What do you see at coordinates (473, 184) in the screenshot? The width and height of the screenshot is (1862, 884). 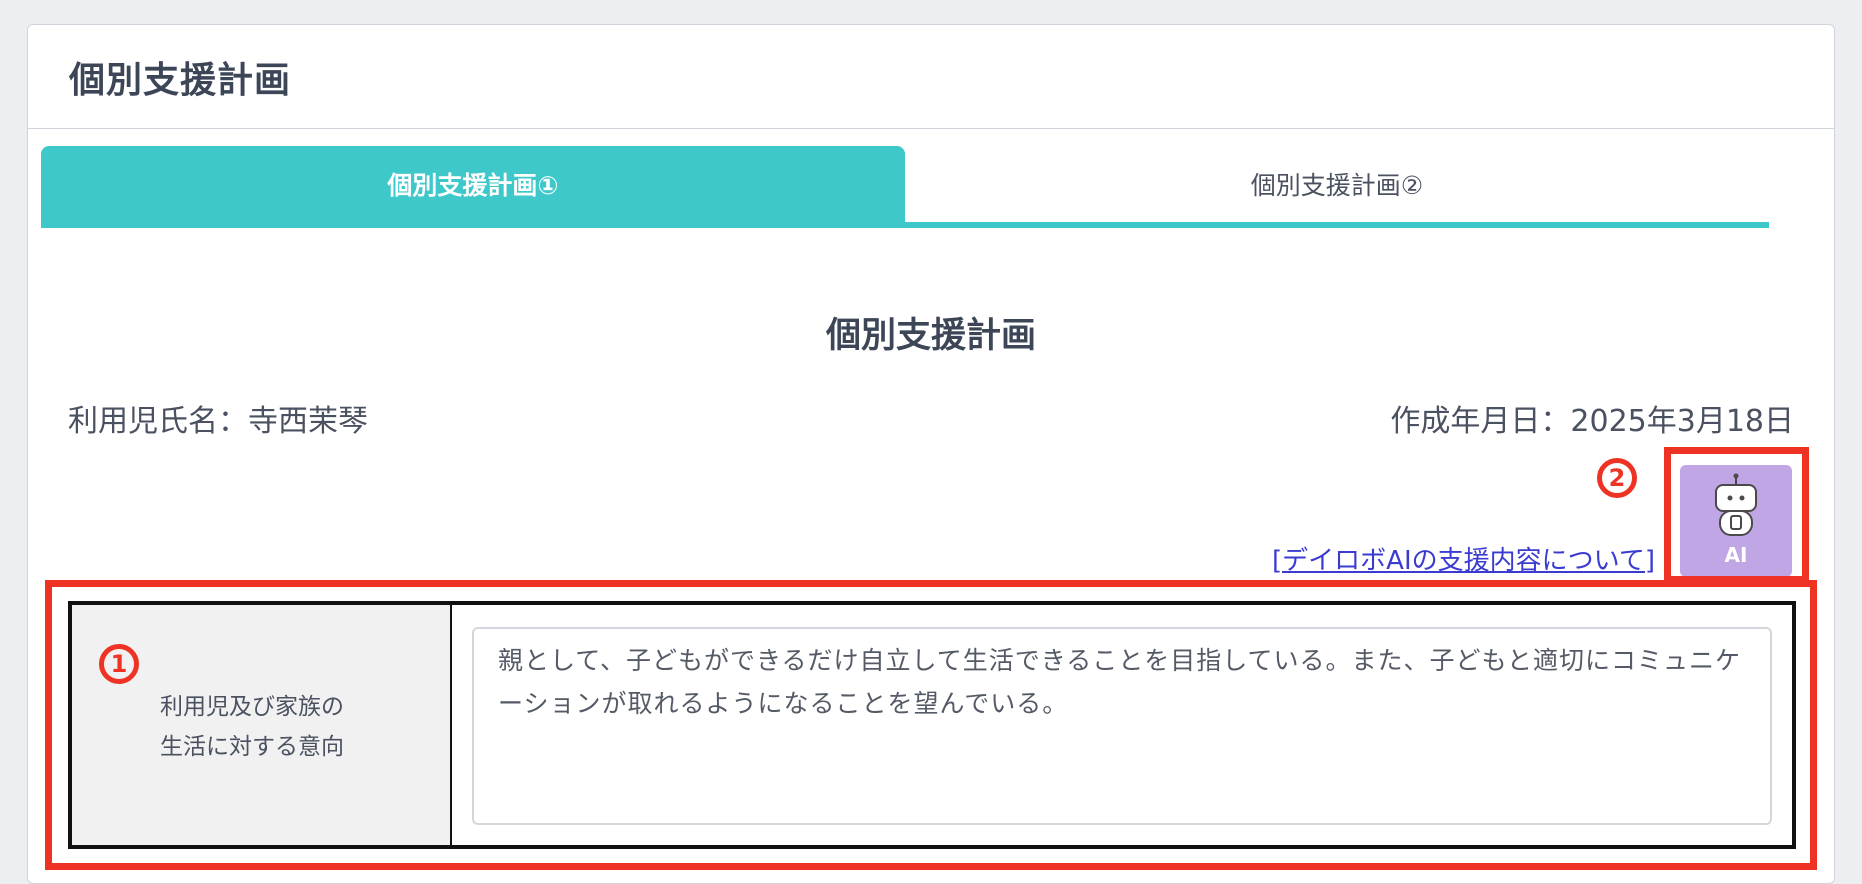 I see `tab-support-plan-1: 個別支援計画①` at bounding box center [473, 184].